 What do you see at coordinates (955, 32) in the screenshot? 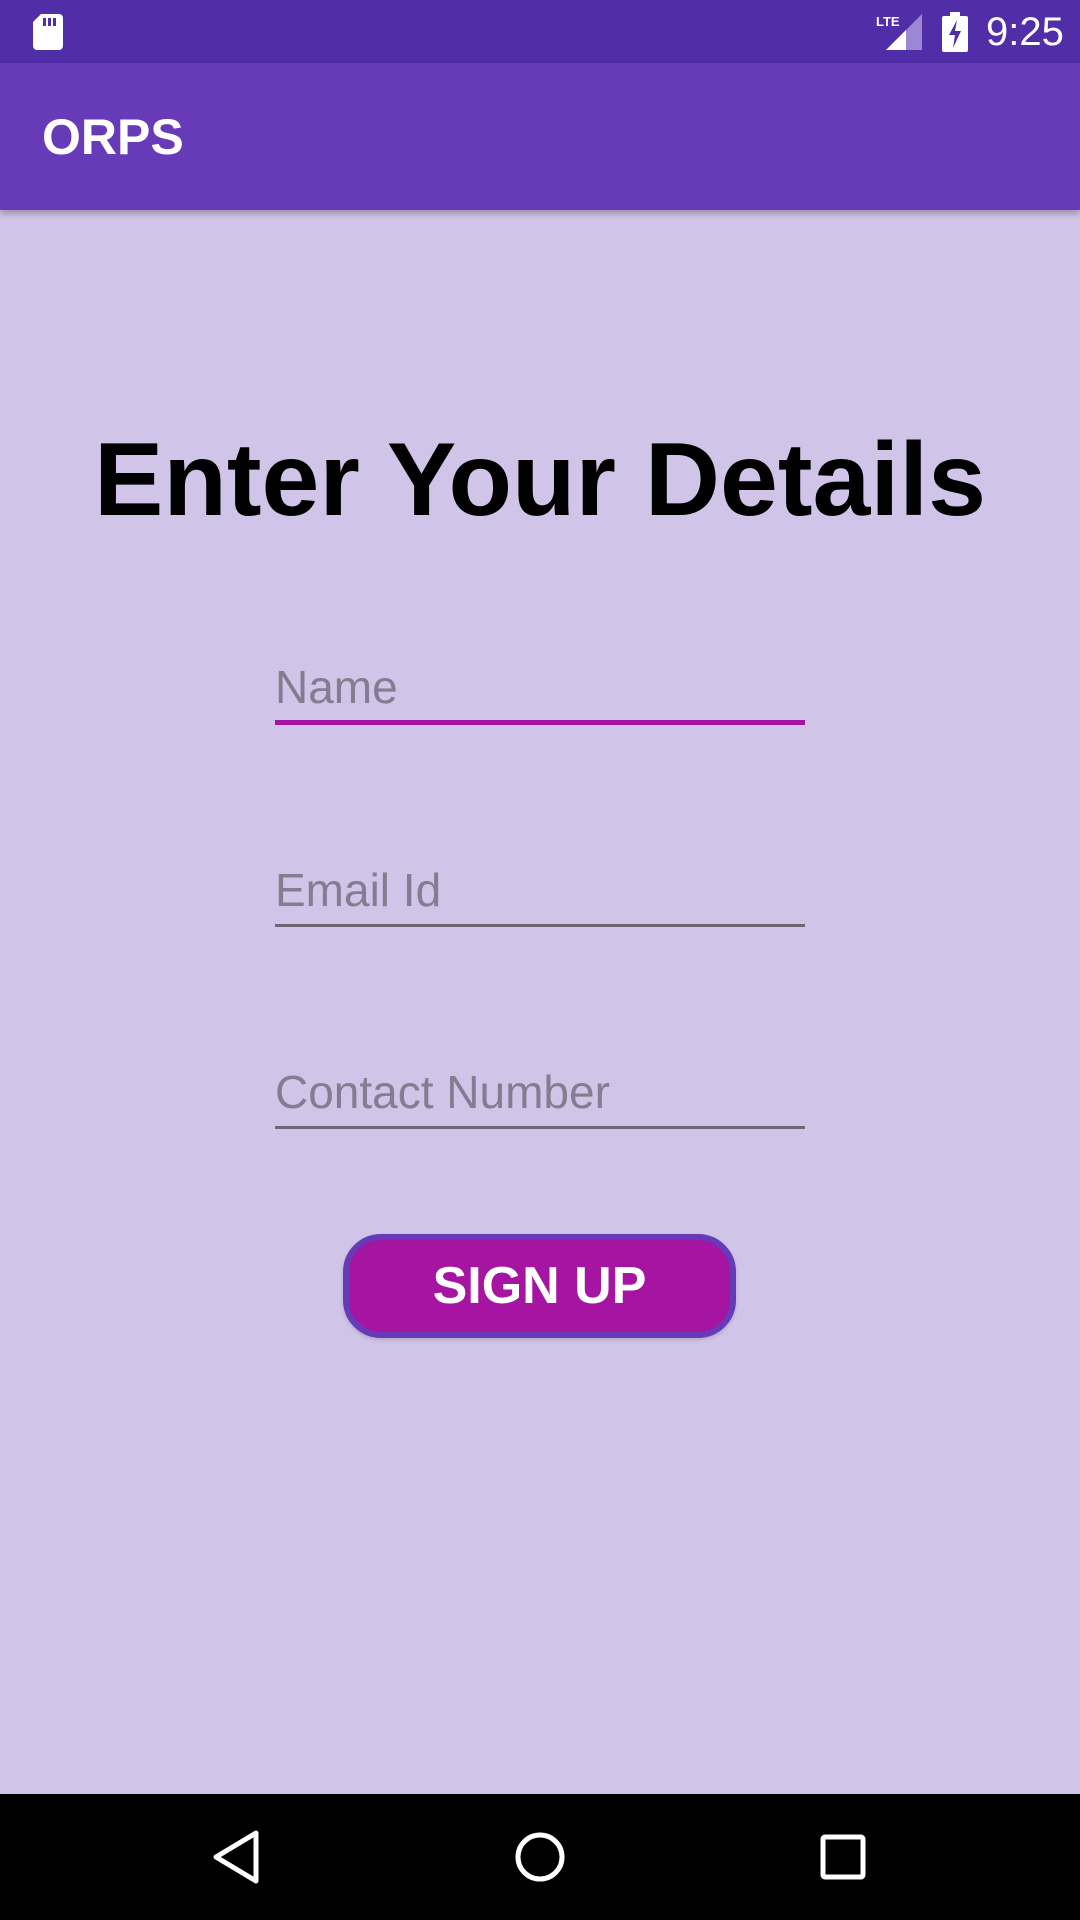
I see `battery-charging-icon` at bounding box center [955, 32].